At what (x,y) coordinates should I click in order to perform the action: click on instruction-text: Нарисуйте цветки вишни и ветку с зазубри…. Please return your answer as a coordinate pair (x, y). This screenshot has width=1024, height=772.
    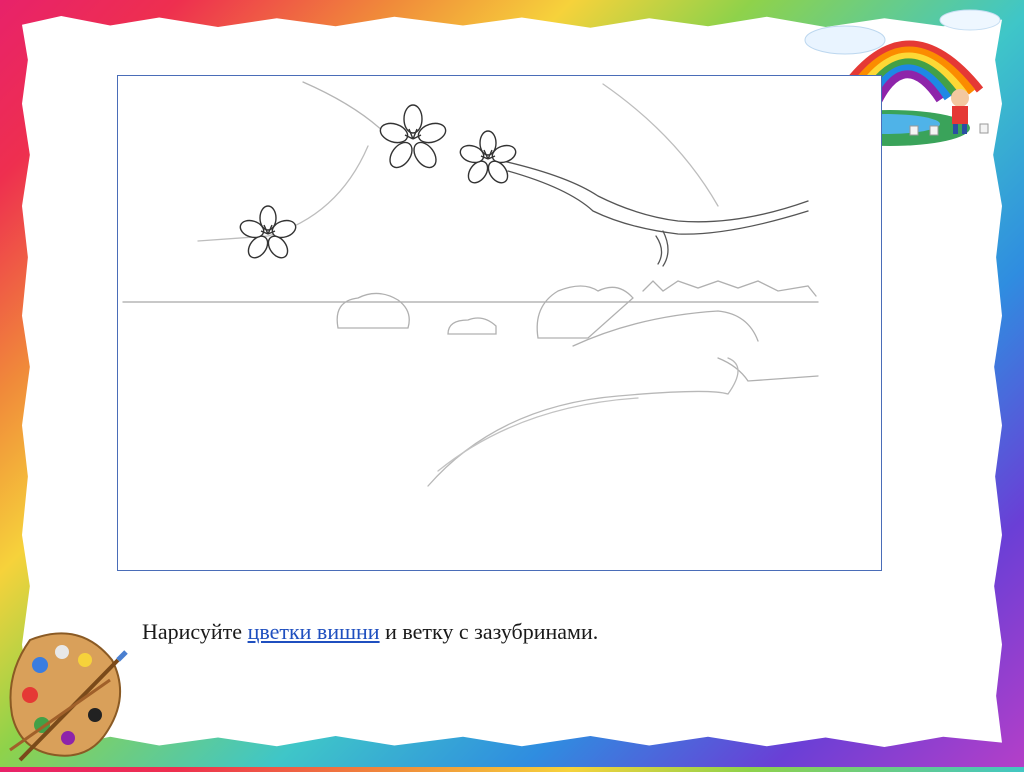
    Looking at the image, I should click on (370, 632).